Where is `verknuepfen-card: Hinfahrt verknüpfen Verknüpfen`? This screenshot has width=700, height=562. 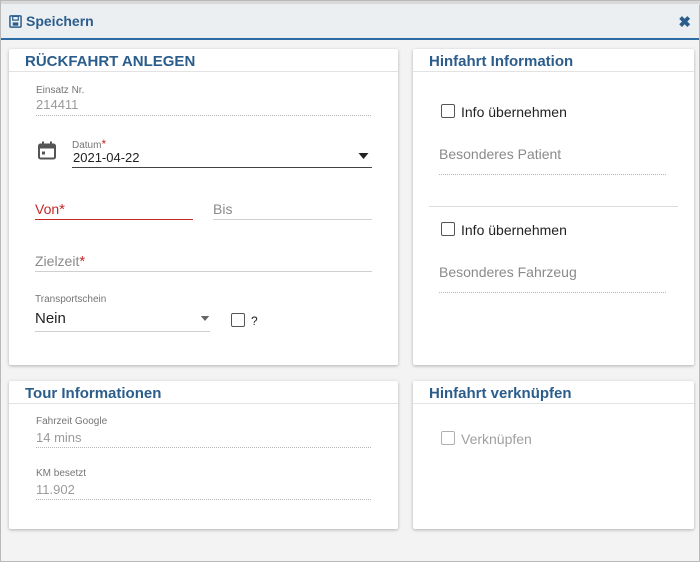
verknuepfen-card: Hinfahrt verknüpfen Verknüpfen is located at coordinates (553, 455).